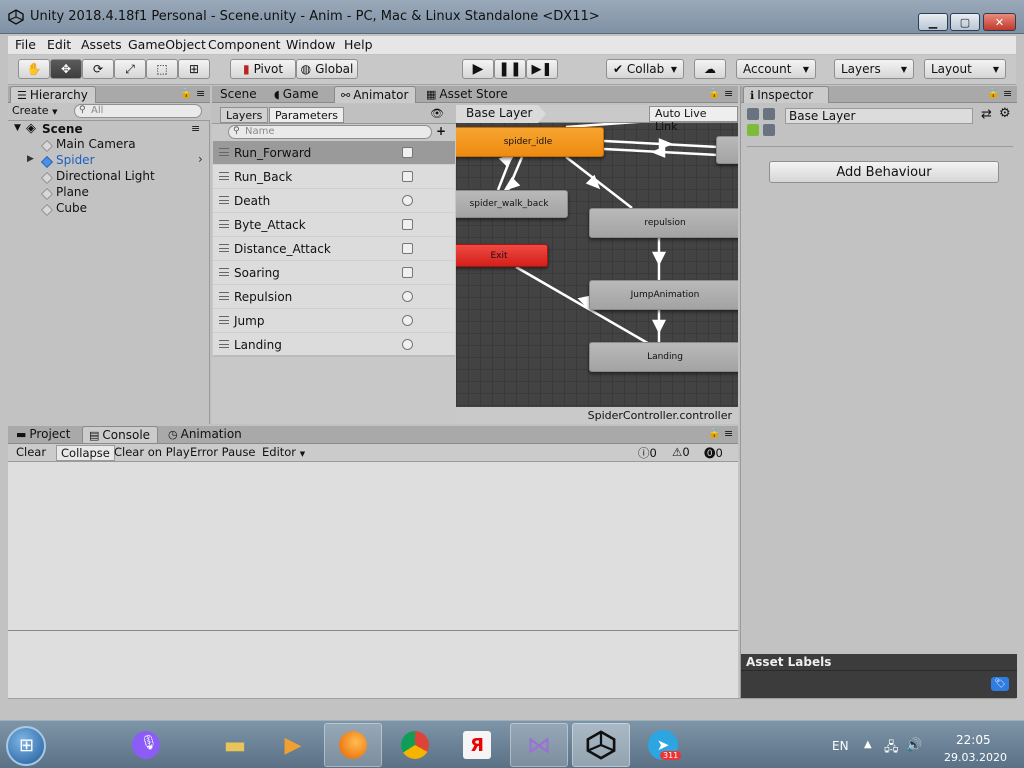  Describe the element at coordinates (306, 115) in the screenshot. I see `tab-parameters: Parameters` at that location.